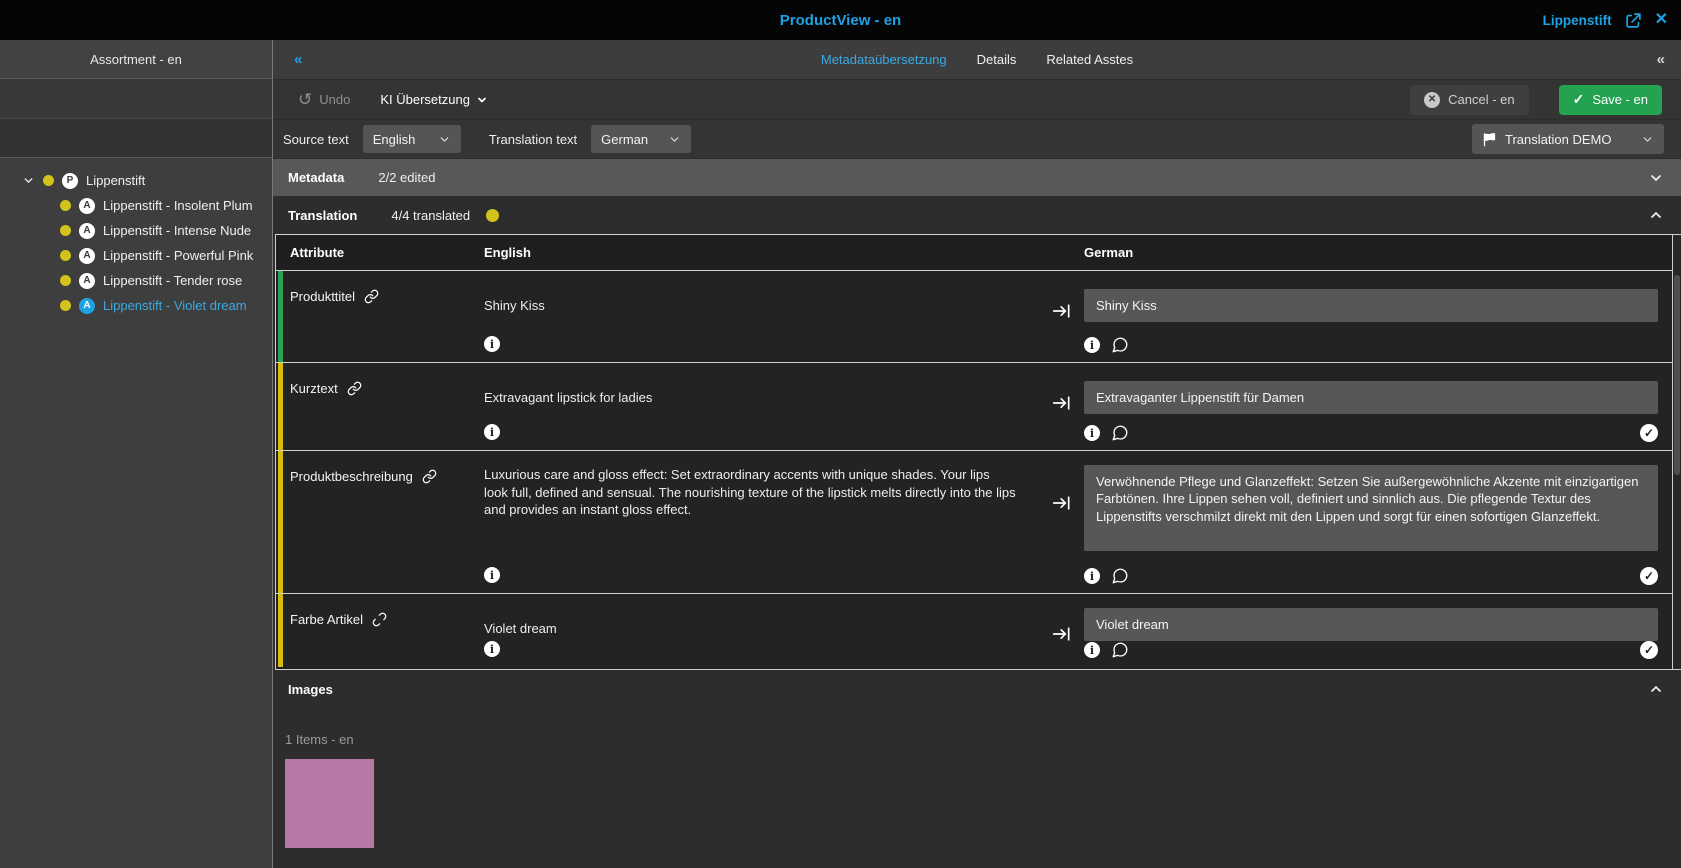 The height and width of the screenshot is (868, 1681). I want to click on product-badge: P, so click(70, 180).